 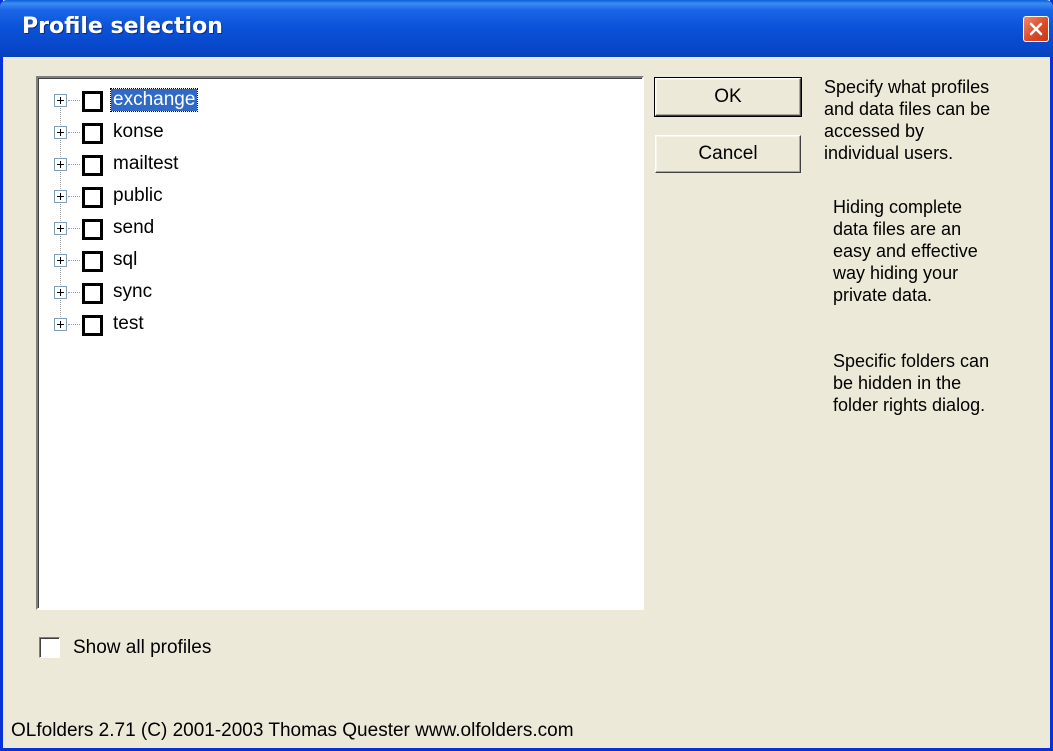 I want to click on tree-item: sql, so click(x=238, y=261).